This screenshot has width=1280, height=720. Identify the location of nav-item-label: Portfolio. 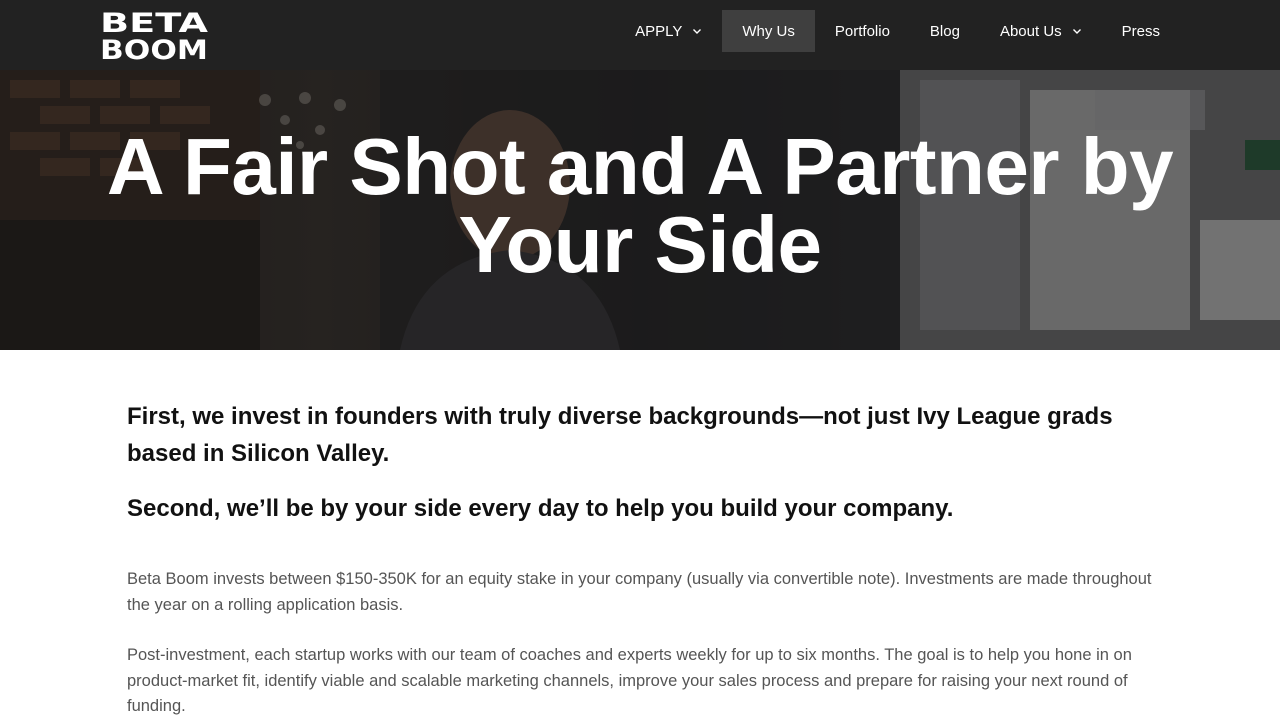
(862, 31).